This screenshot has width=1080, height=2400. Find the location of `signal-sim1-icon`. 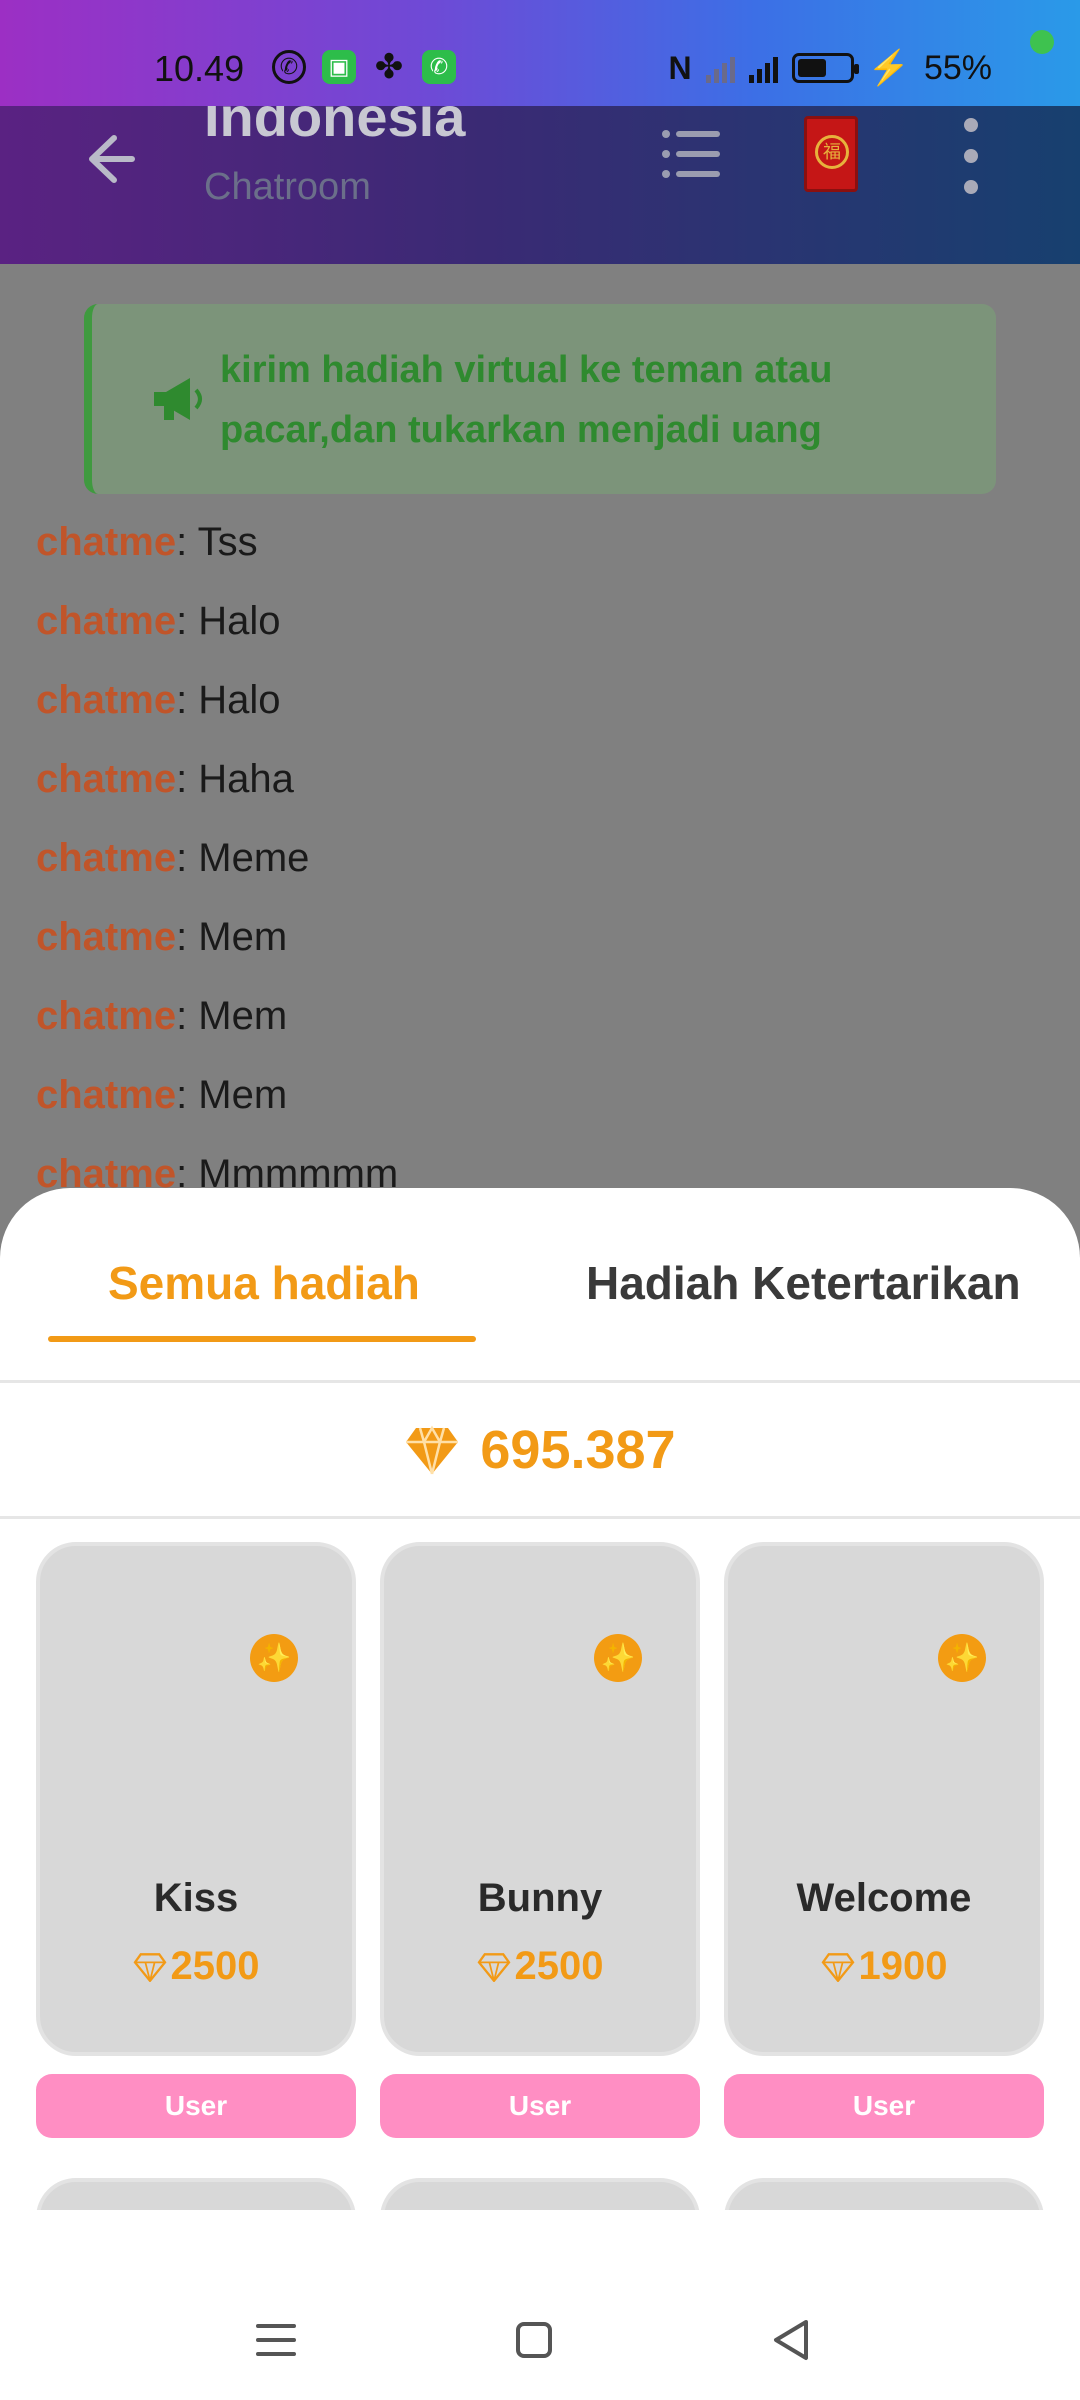

signal-sim1-icon is located at coordinates (720, 68).